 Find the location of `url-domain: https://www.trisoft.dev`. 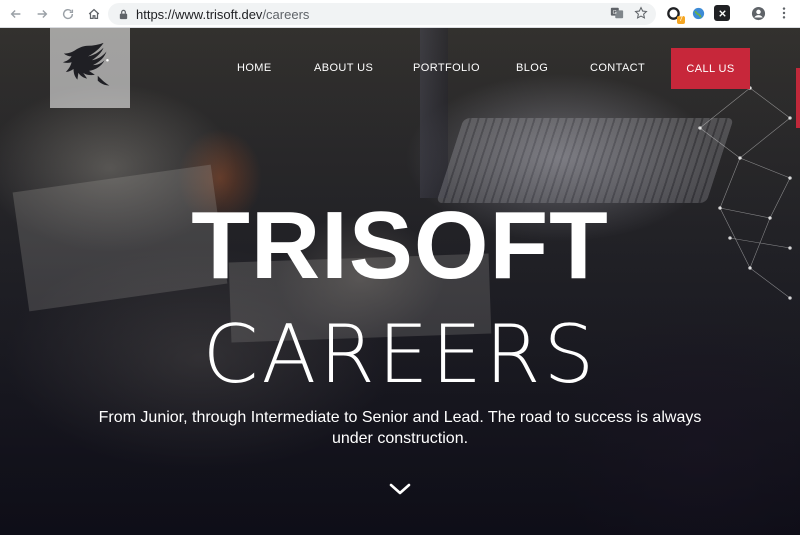

url-domain: https://www.trisoft.dev is located at coordinates (199, 14).